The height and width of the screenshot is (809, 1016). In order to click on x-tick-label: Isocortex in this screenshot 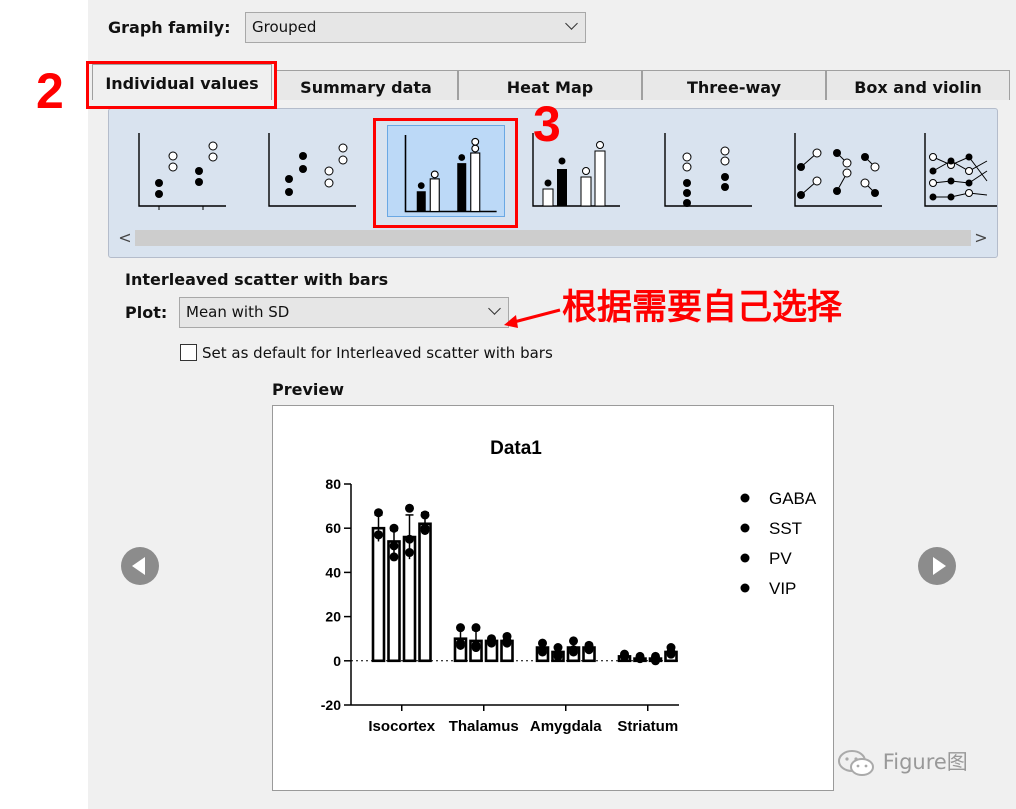, I will do `click(401, 726)`.